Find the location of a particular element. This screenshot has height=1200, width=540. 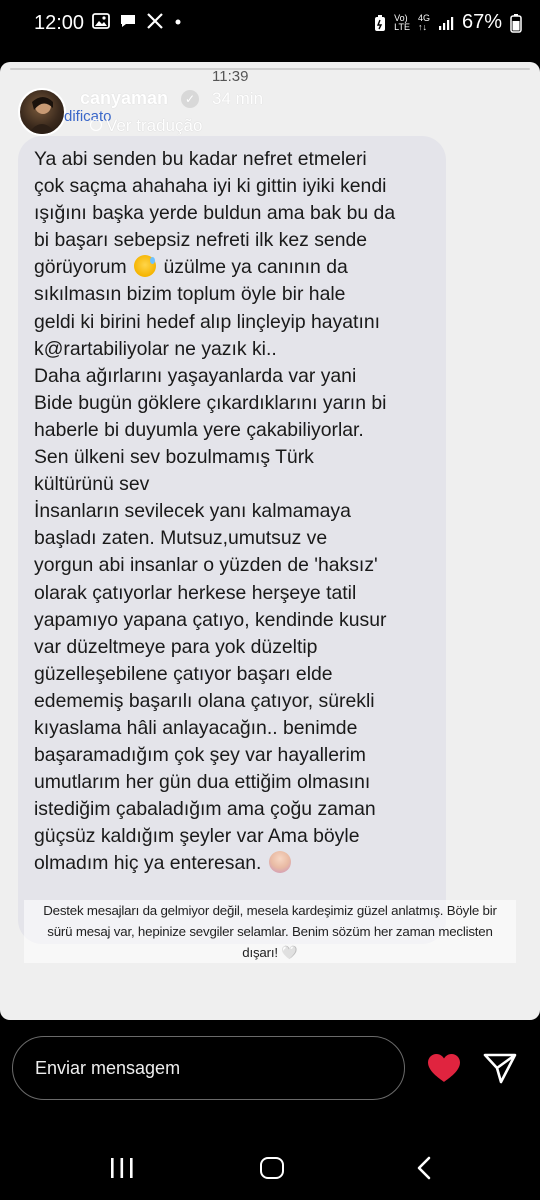

notification-icons is located at coordinates (137, 21).